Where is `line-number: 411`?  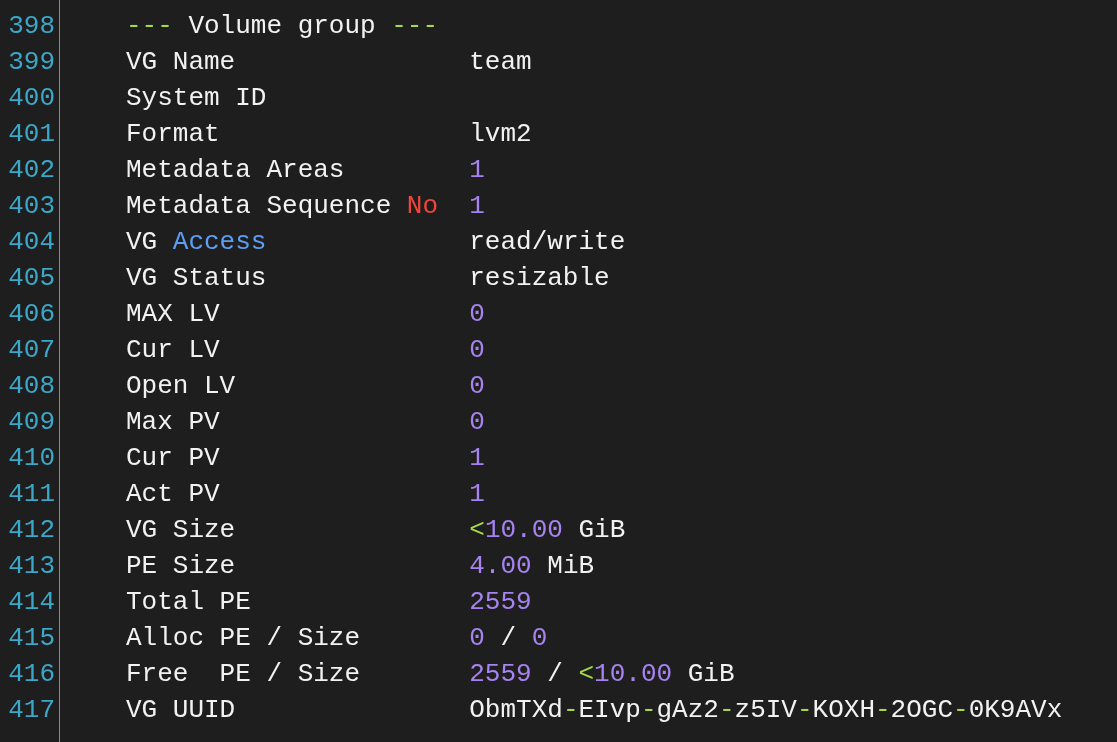 line-number: 411 is located at coordinates (31, 494).